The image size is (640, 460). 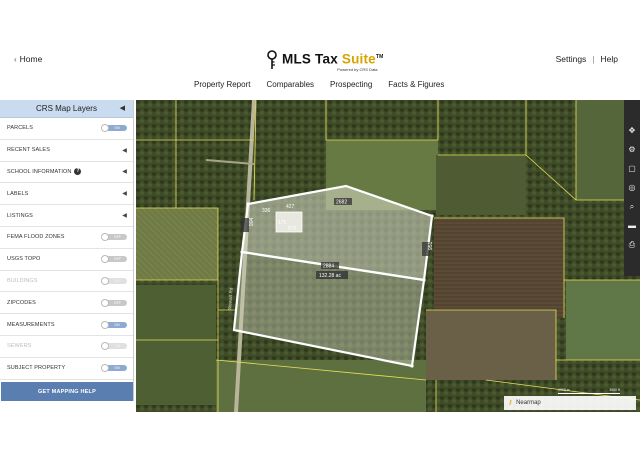 I want to click on measure-right: 951, so click(x=431, y=245).